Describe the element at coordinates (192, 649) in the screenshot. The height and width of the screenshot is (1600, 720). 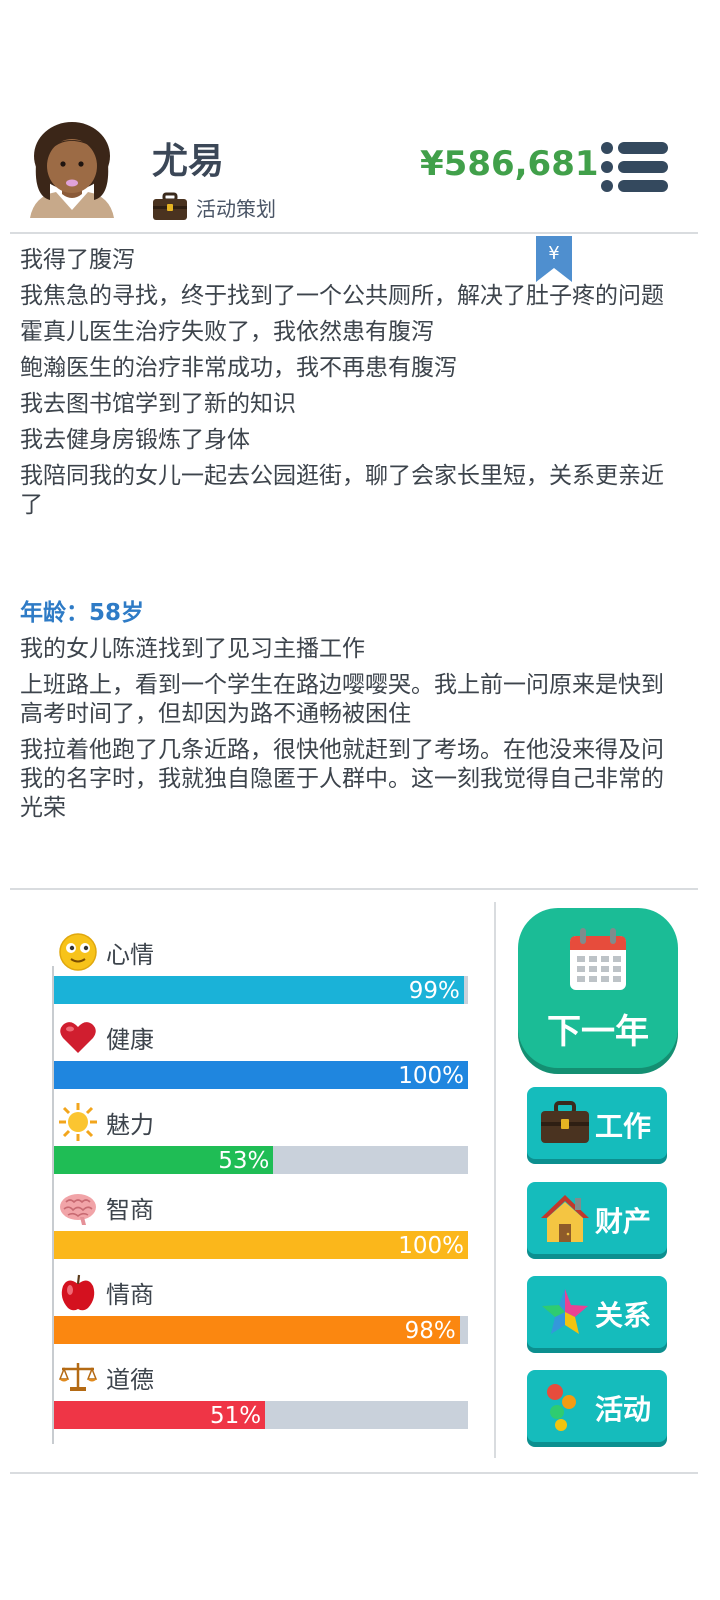
I see `log-line: 我的女儿陈涟找到了见习主播工作` at that location.